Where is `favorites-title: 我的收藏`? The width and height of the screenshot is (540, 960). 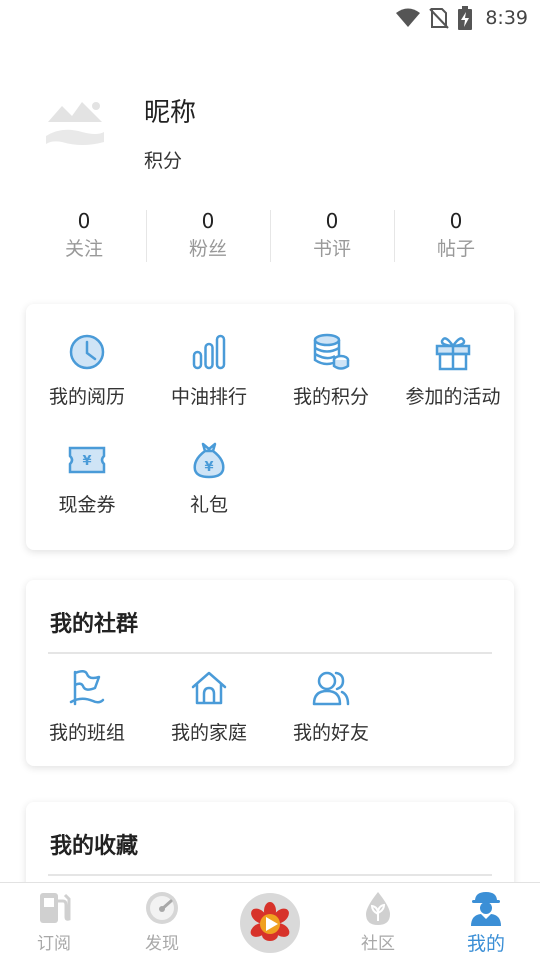
favorites-title: 我的收藏 is located at coordinates (94, 846).